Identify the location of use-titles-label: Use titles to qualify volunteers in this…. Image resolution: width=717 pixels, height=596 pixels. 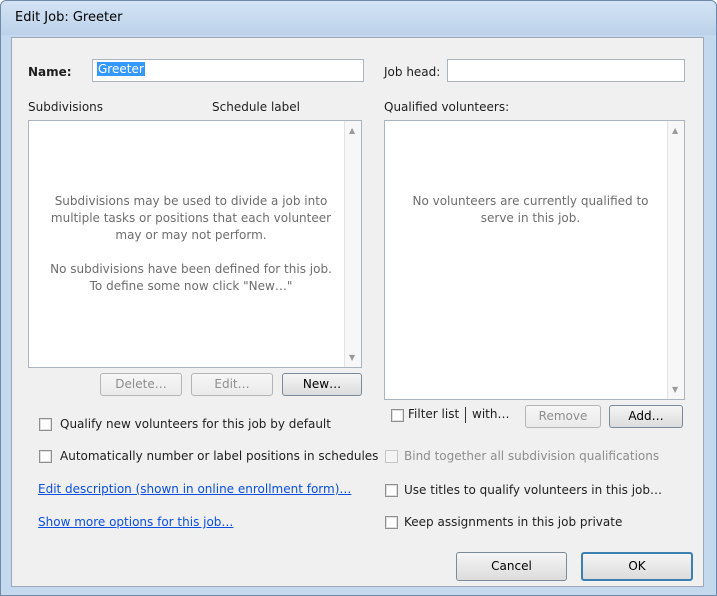
(533, 490).